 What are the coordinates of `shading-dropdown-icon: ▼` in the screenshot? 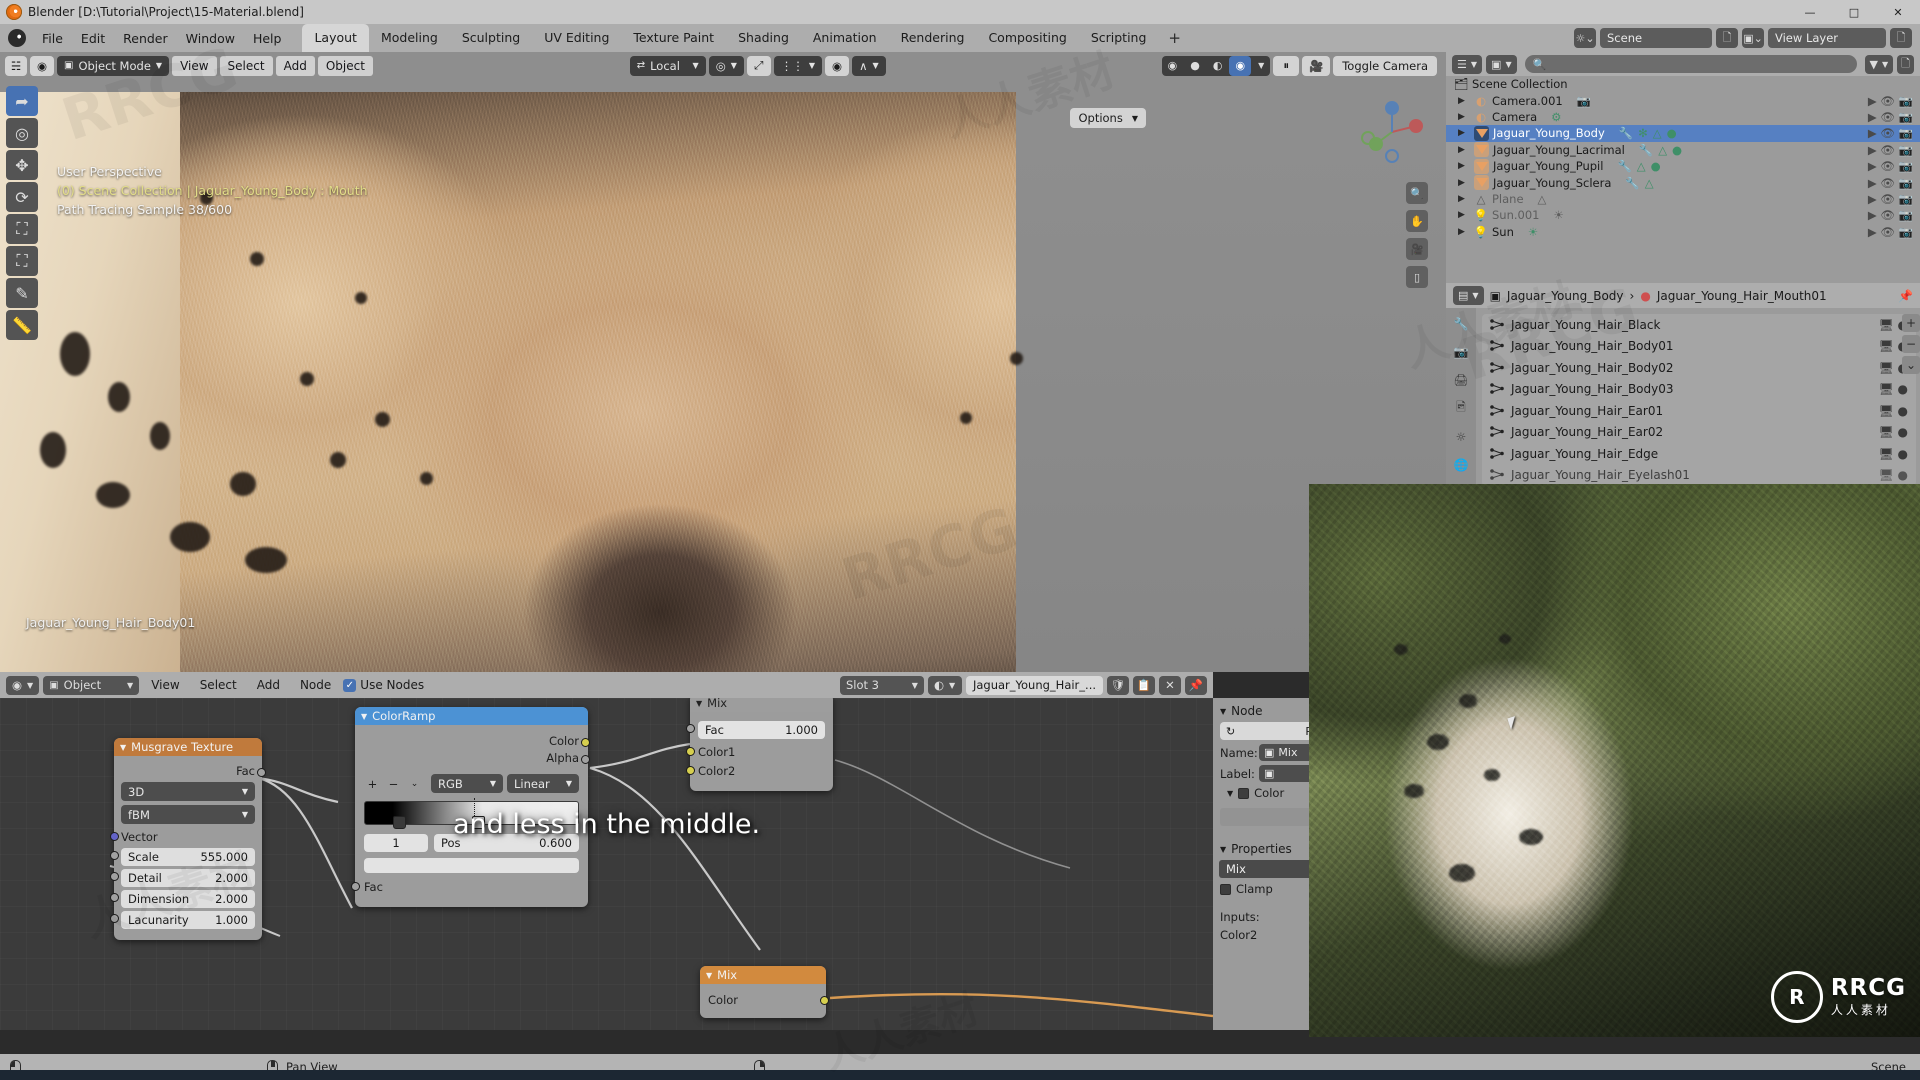 It's located at (1261, 66).